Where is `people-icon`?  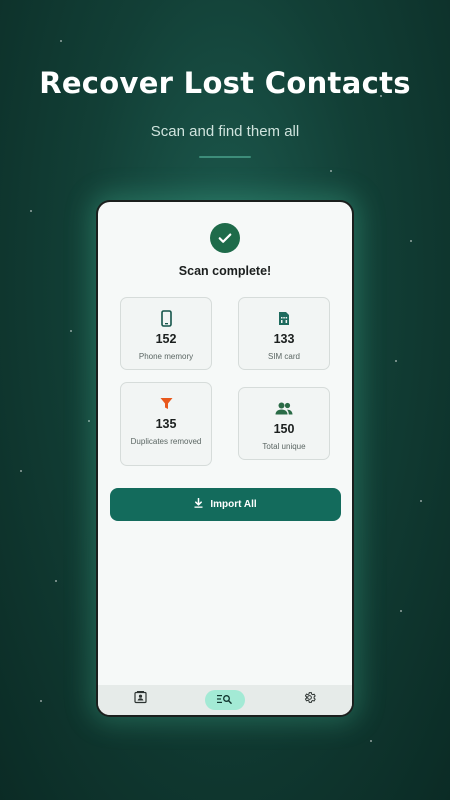
people-icon is located at coordinates (284, 408).